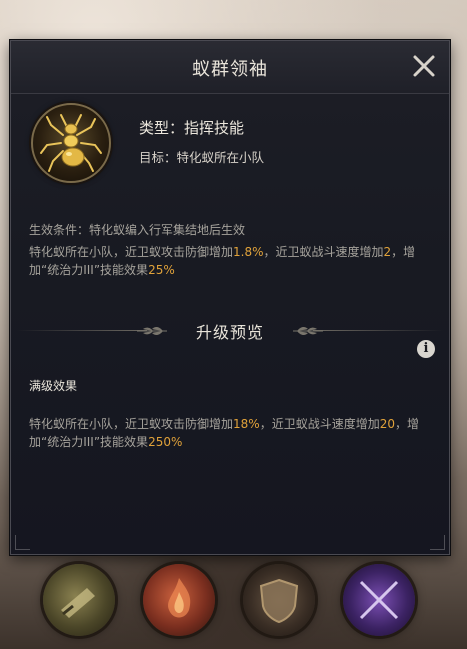 The height and width of the screenshot is (649, 467). Describe the element at coordinates (424, 66) in the screenshot. I see `close-icon` at that location.